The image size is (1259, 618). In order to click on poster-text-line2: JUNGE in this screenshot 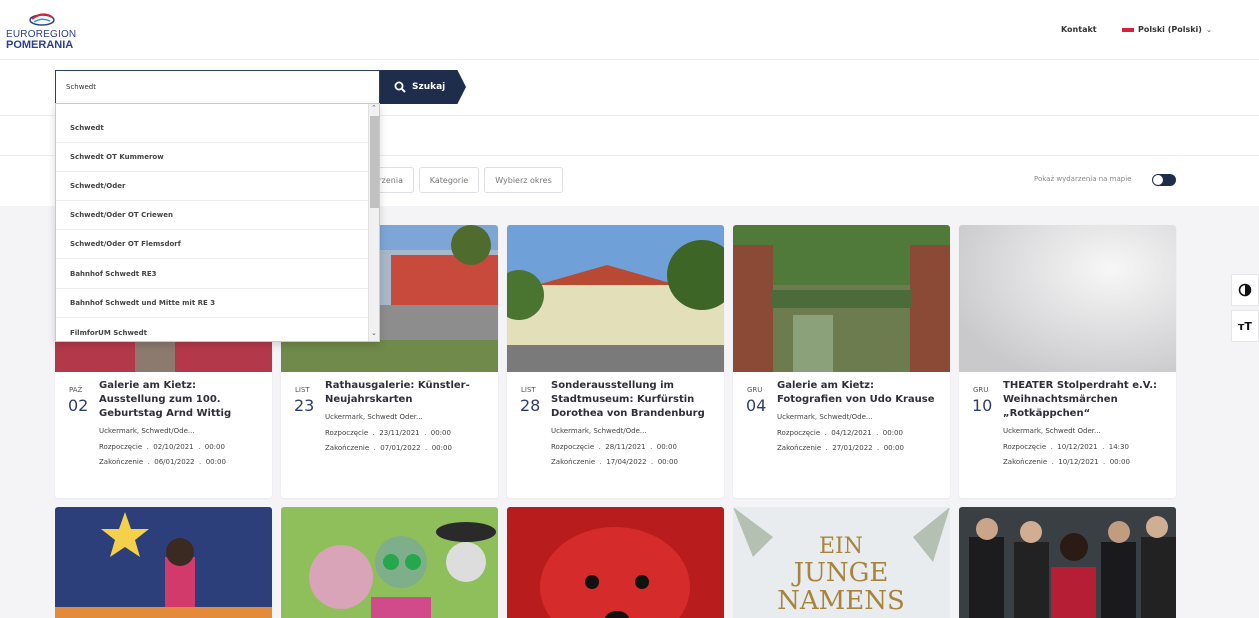, I will do `click(840, 573)`.